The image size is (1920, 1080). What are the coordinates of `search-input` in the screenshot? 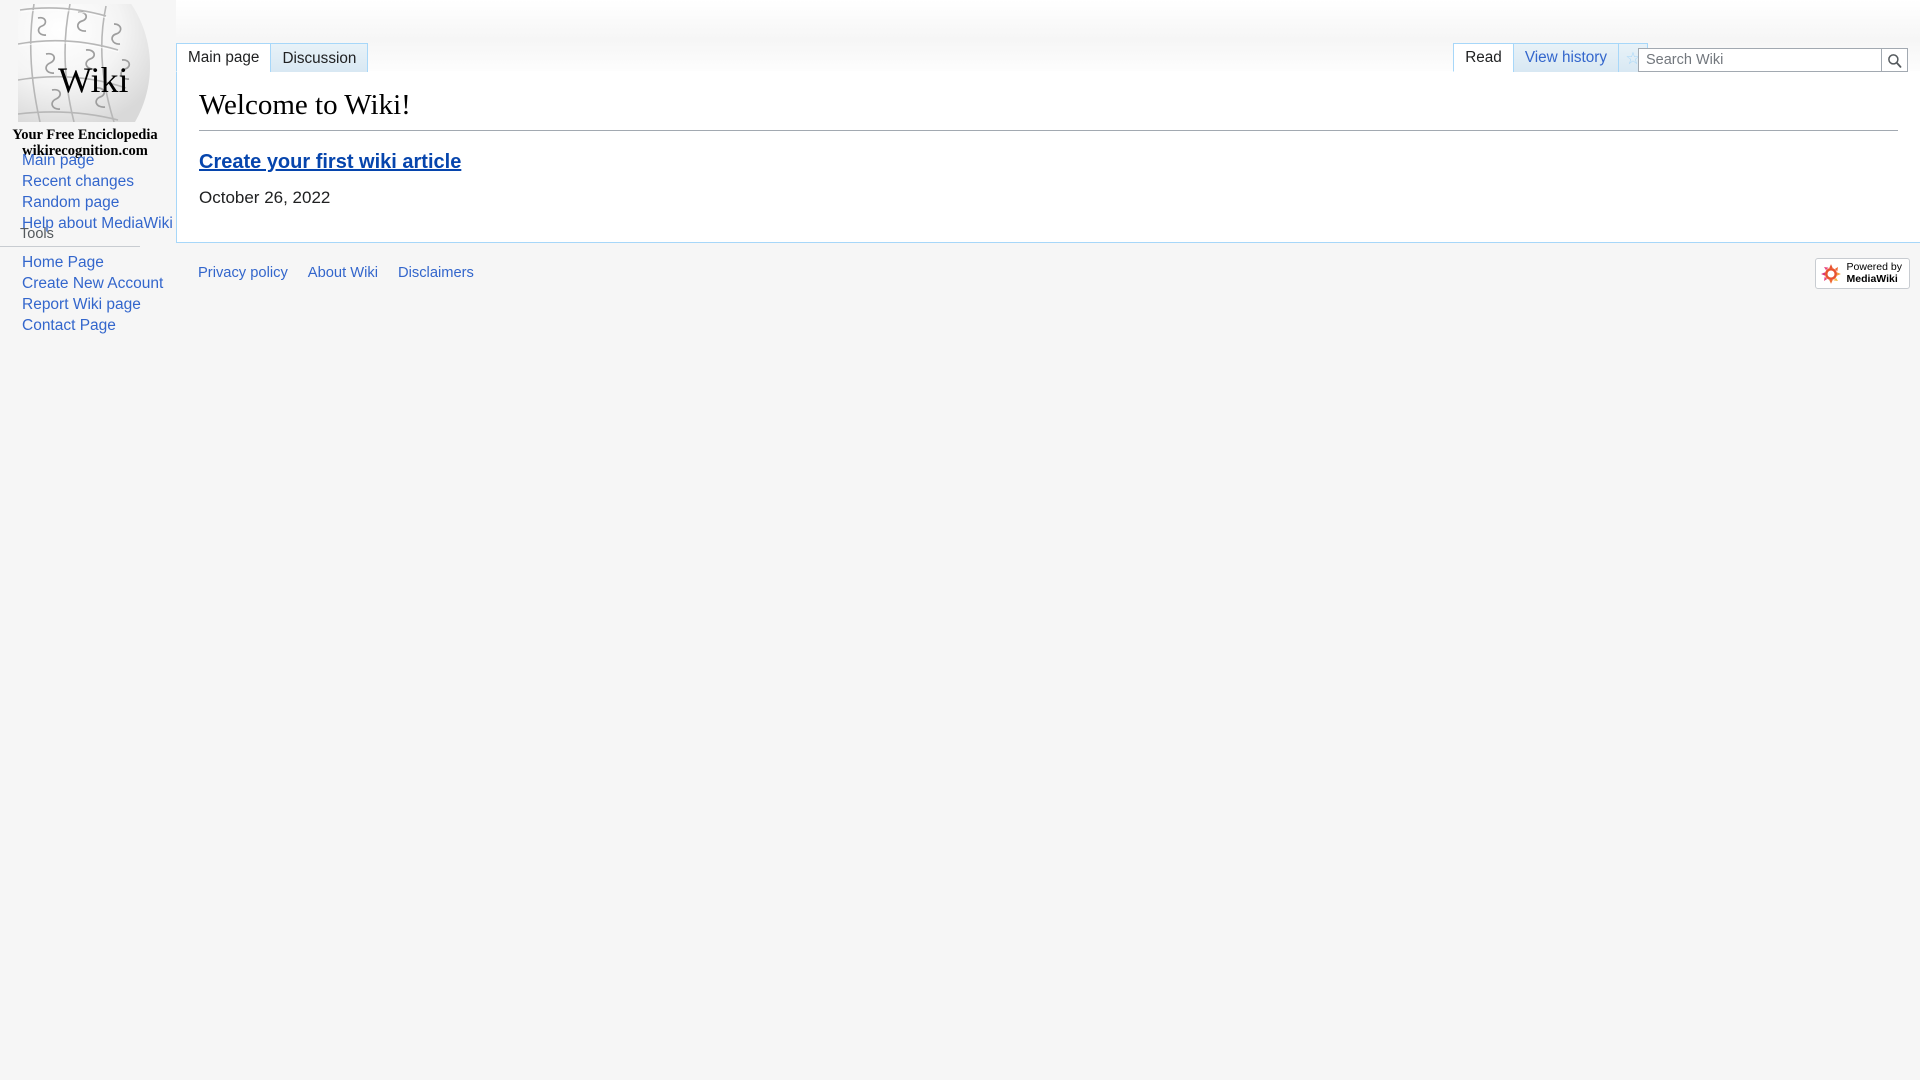 It's located at (1759, 60).